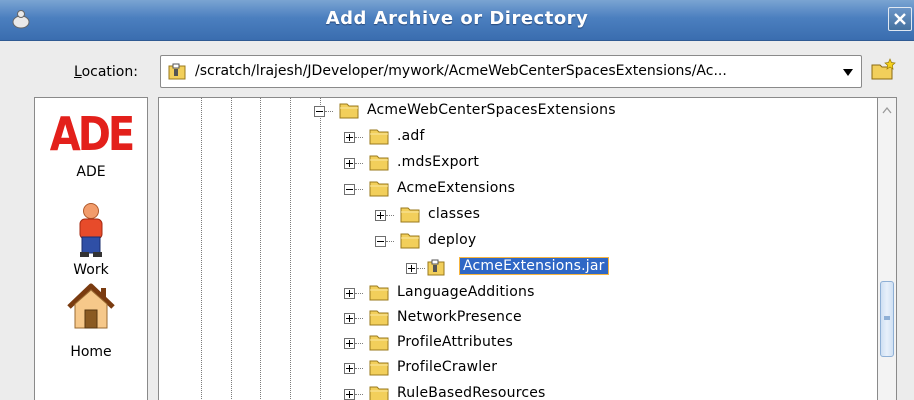  Describe the element at coordinates (447, 367) in the screenshot. I see `tree-item-label: ProfileCrawler` at that location.